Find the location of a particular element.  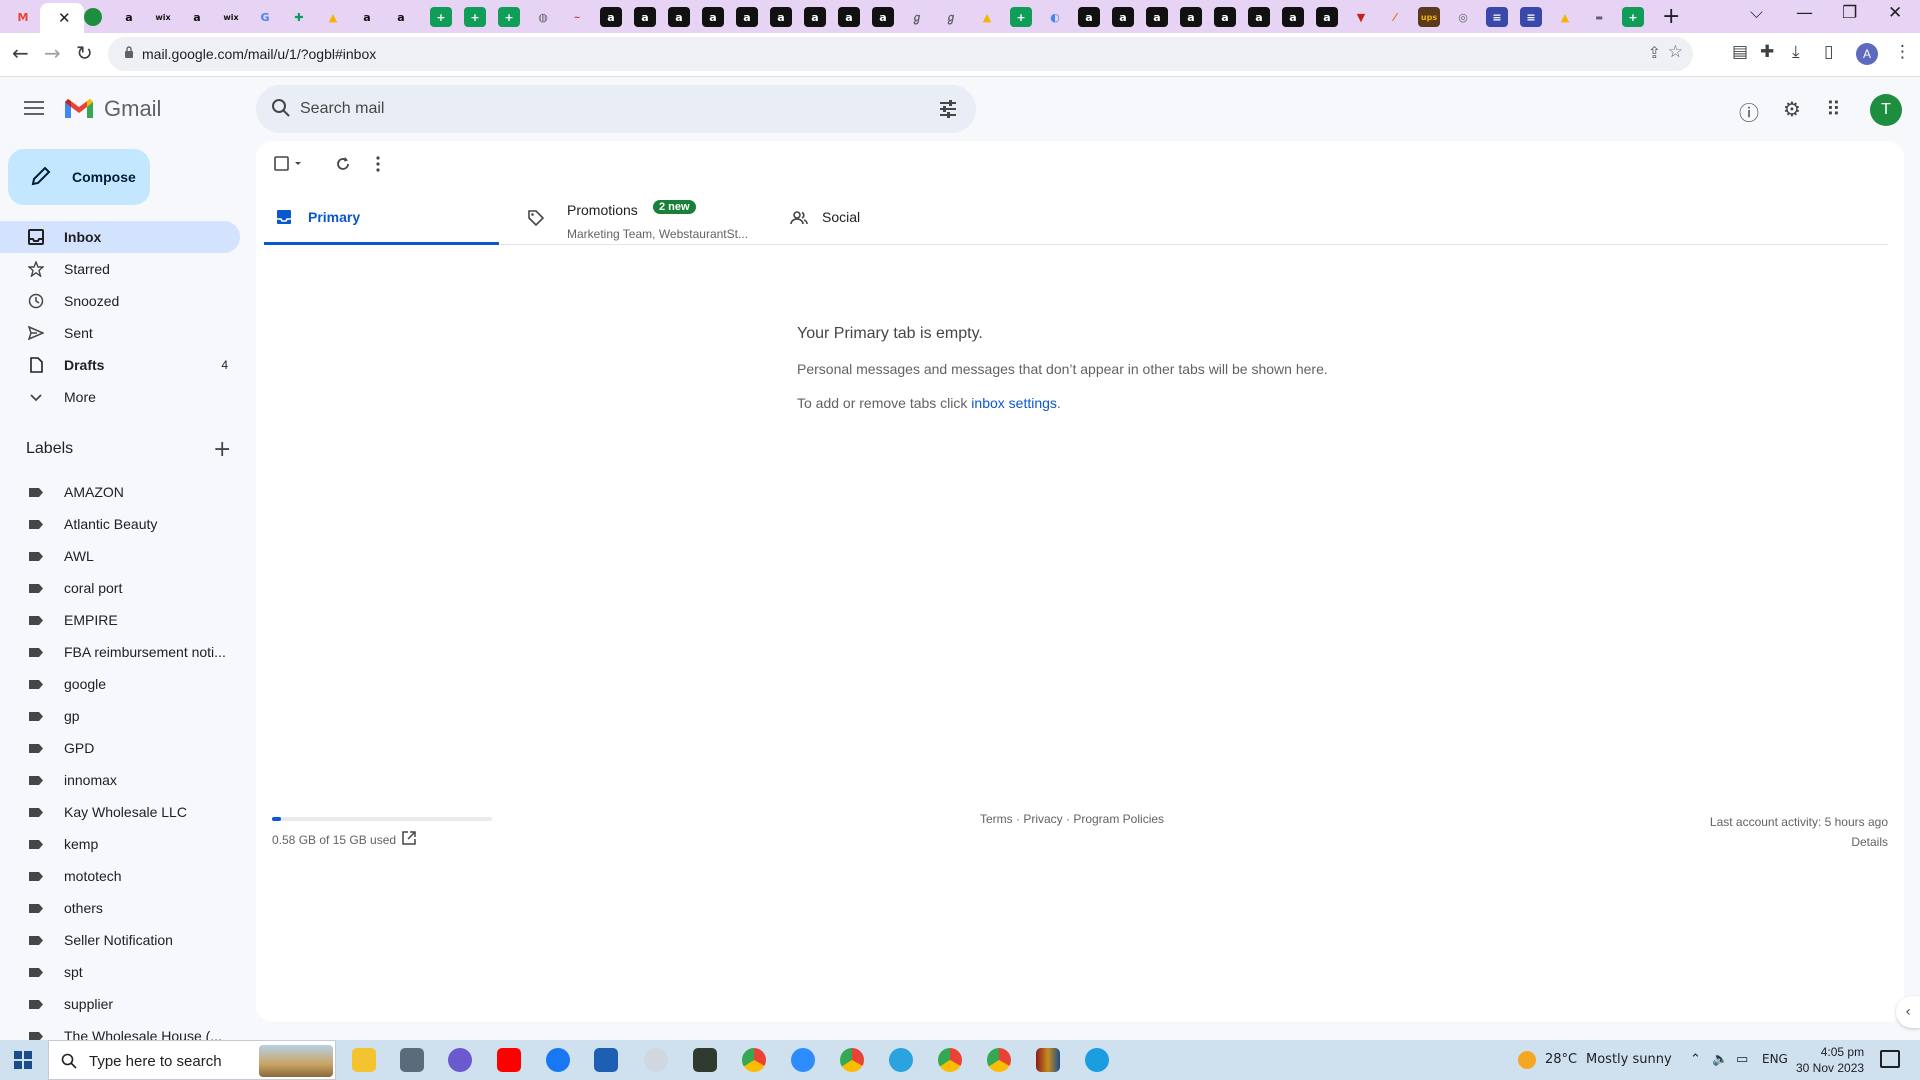

new-tab-button: + is located at coordinates (1671, 16).